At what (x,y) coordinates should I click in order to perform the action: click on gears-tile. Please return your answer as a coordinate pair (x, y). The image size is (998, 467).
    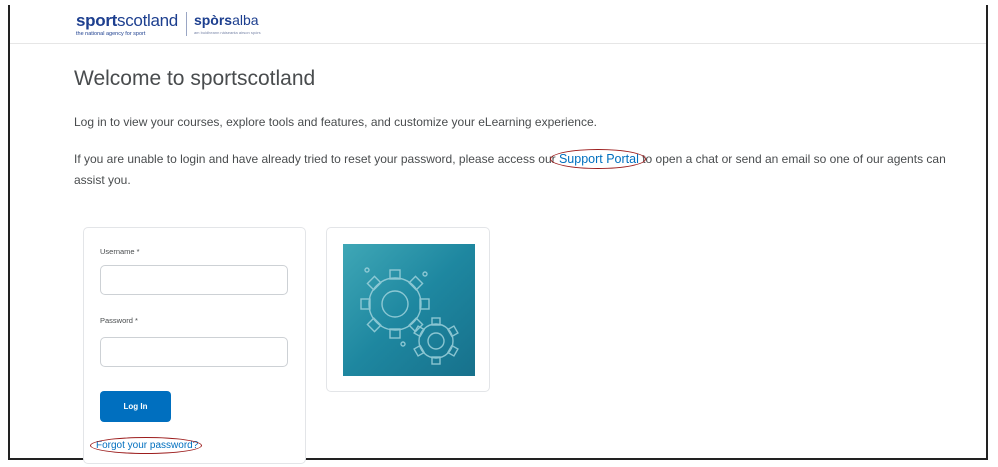
    Looking at the image, I should click on (409, 310).